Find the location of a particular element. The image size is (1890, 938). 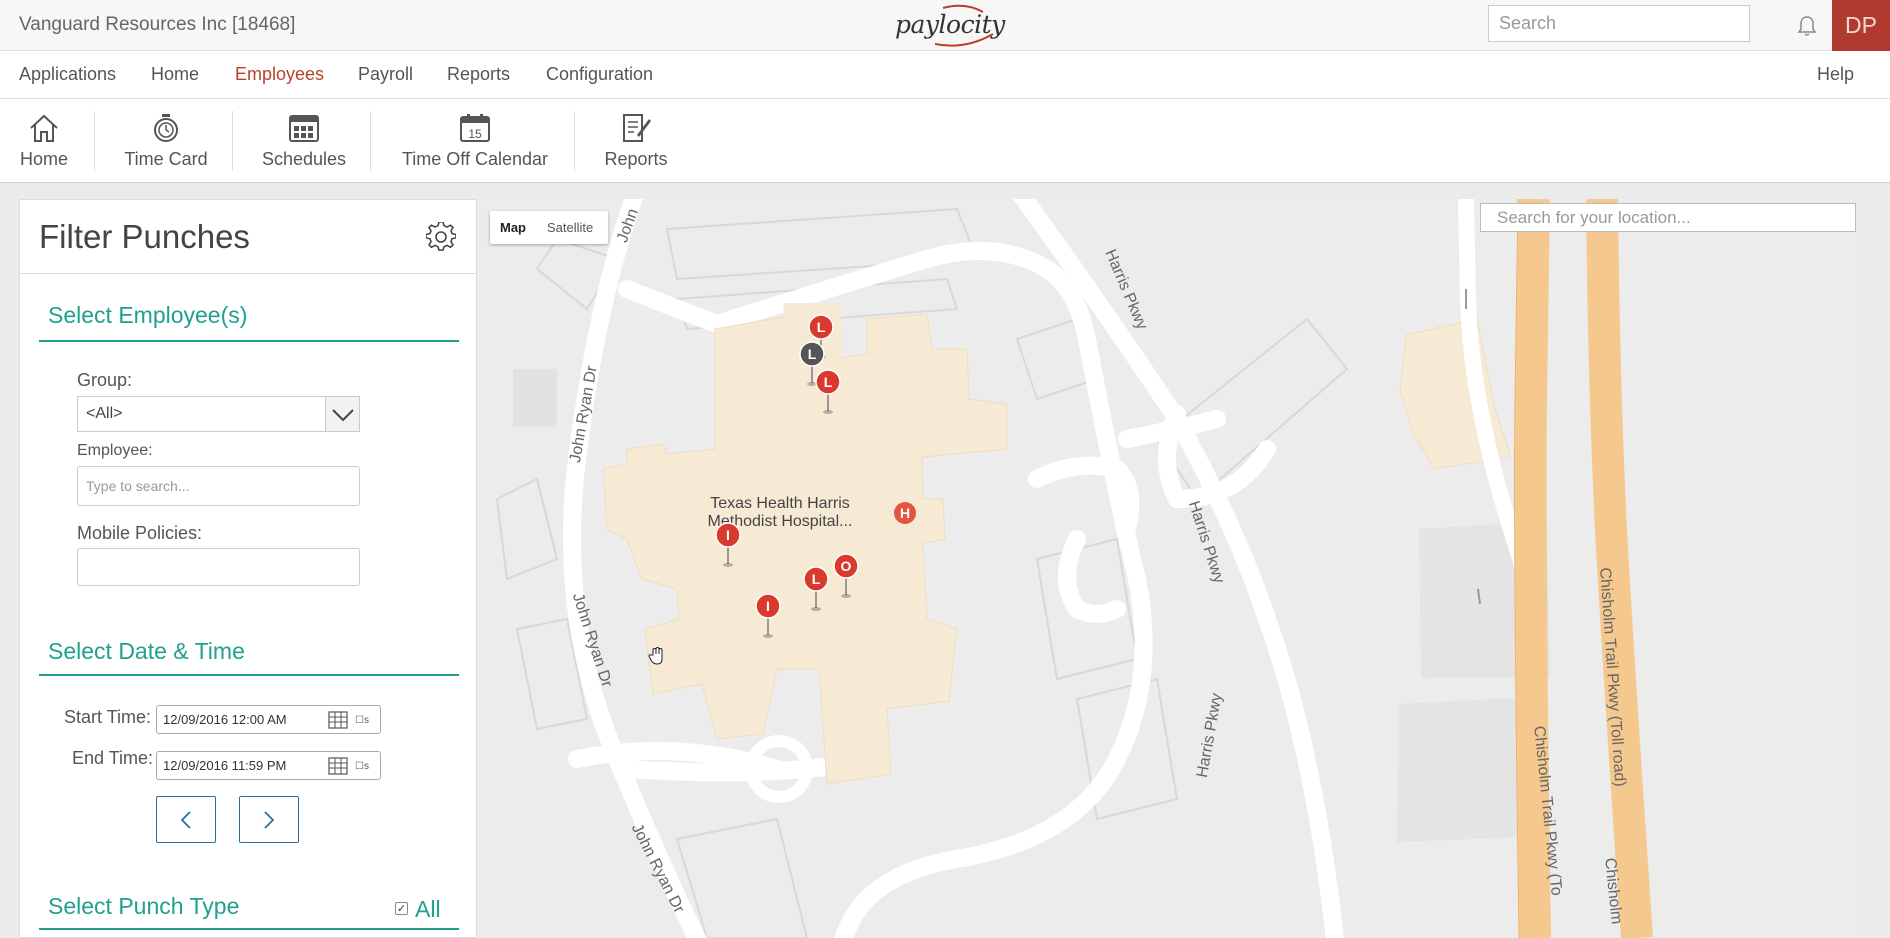

map-type-toggle: Map Satellite is located at coordinates (549, 227).